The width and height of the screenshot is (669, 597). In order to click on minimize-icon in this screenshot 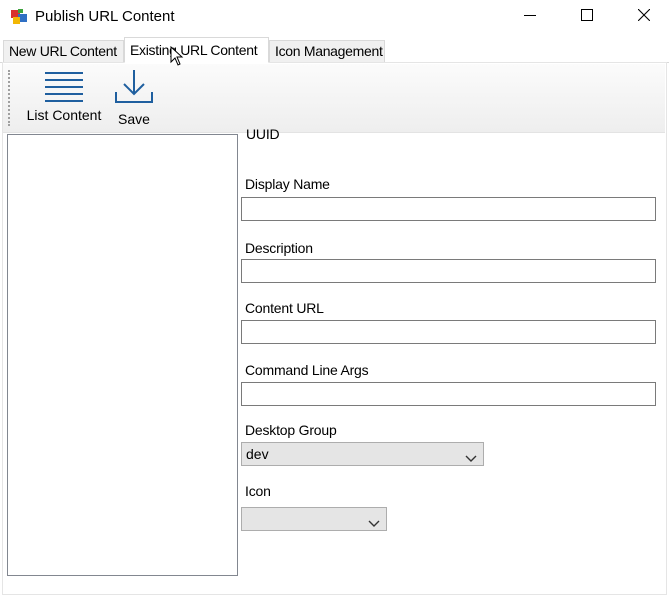, I will do `click(530, 16)`.